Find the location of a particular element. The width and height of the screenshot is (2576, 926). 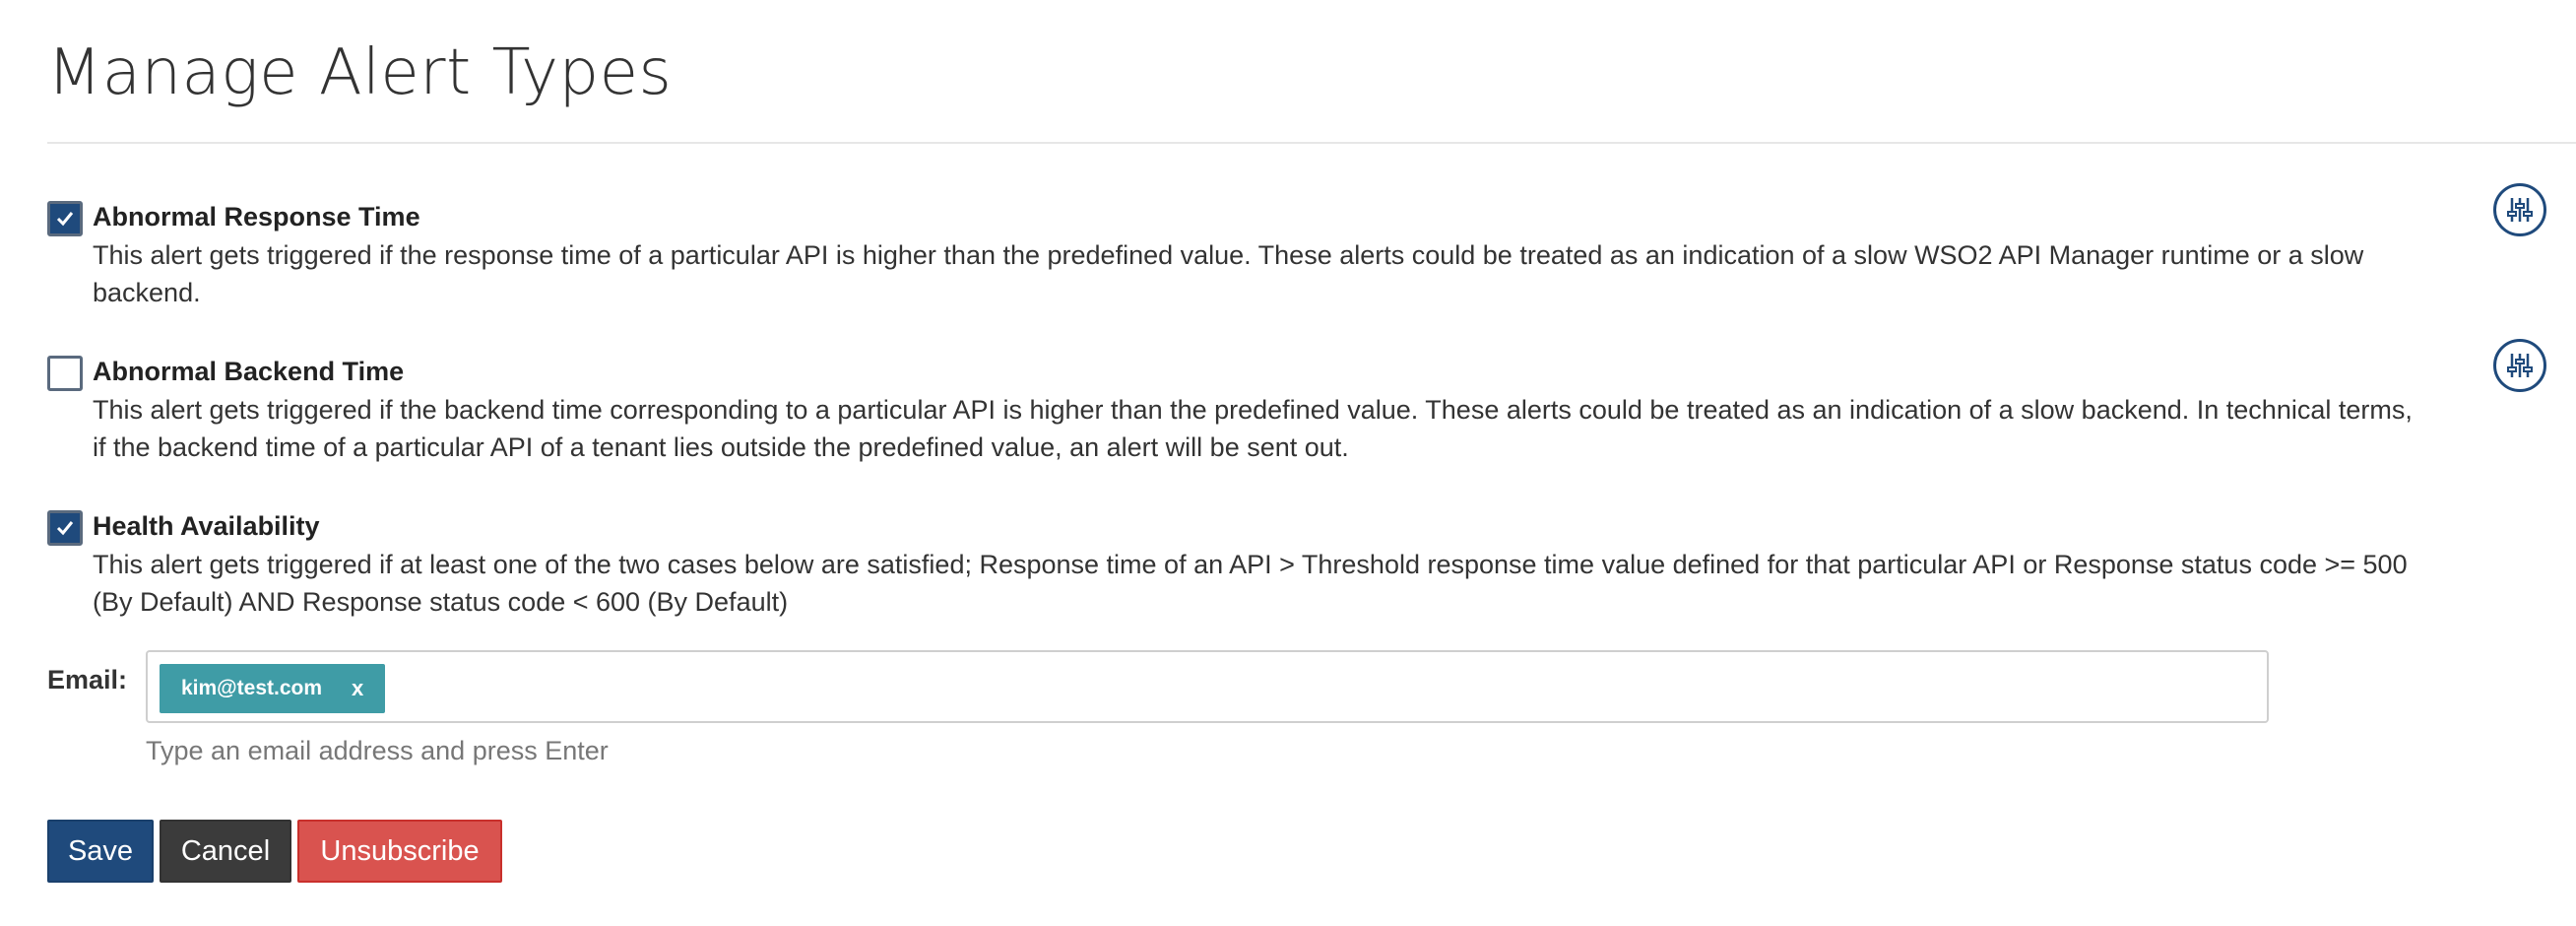

email-tag-text: kim@test.com is located at coordinates (252, 688).